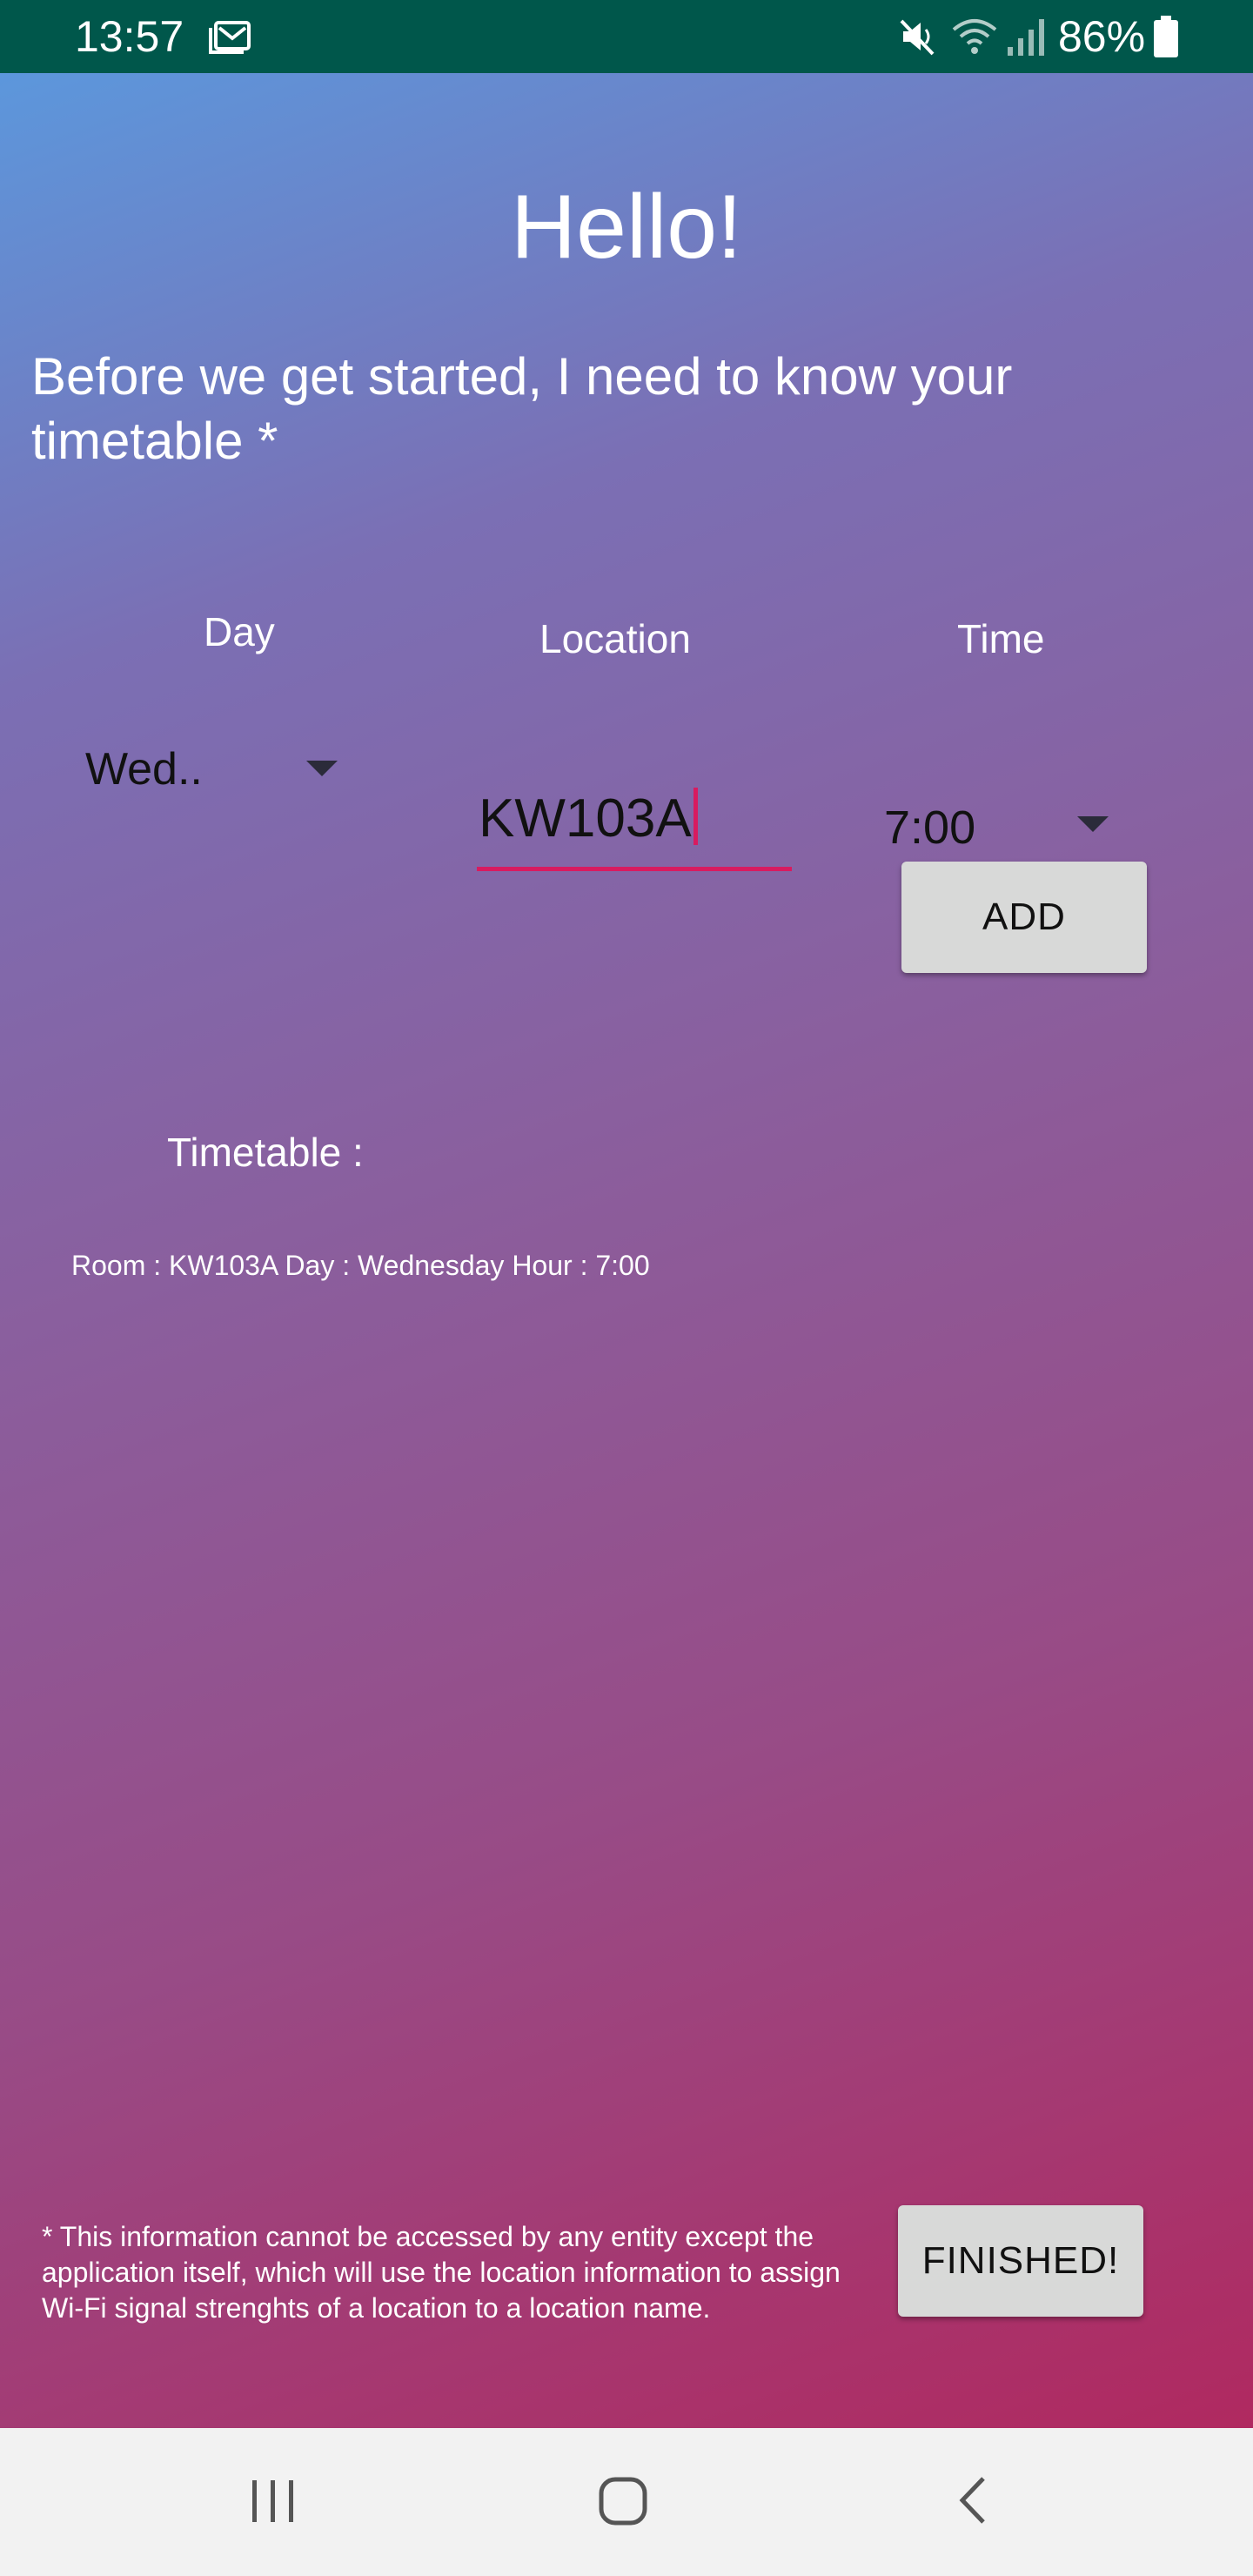  I want to click on page-title: Hello!, so click(626, 227).